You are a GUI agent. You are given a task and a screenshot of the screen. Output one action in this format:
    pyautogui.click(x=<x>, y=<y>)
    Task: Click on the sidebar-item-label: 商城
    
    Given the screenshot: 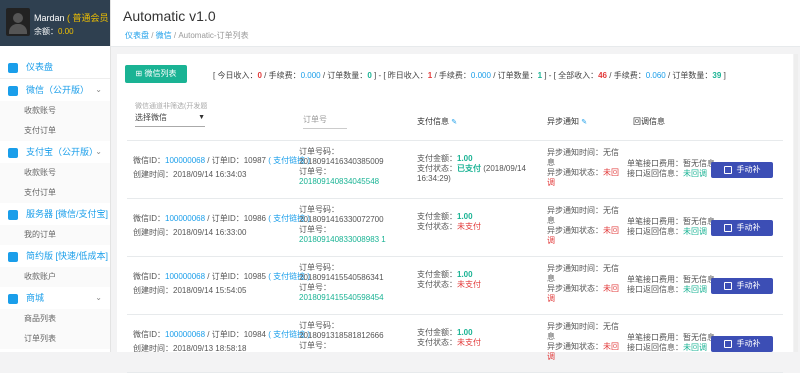 What is the action you would take?
    pyautogui.click(x=35, y=298)
    